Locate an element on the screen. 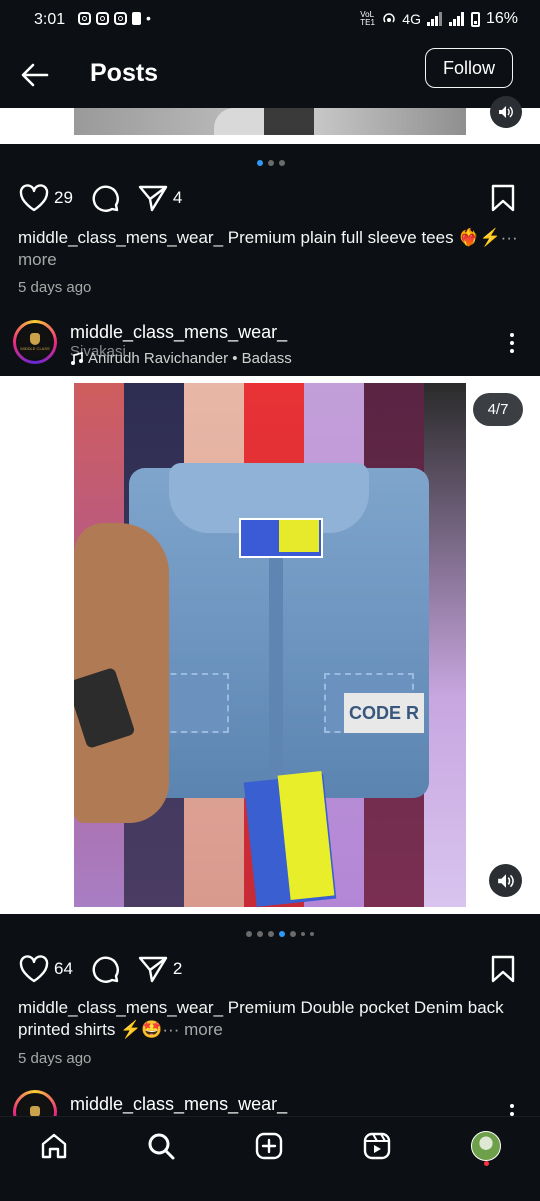 This screenshot has height=1201, width=540. more-link: ··· more is located at coordinates (192, 1029).